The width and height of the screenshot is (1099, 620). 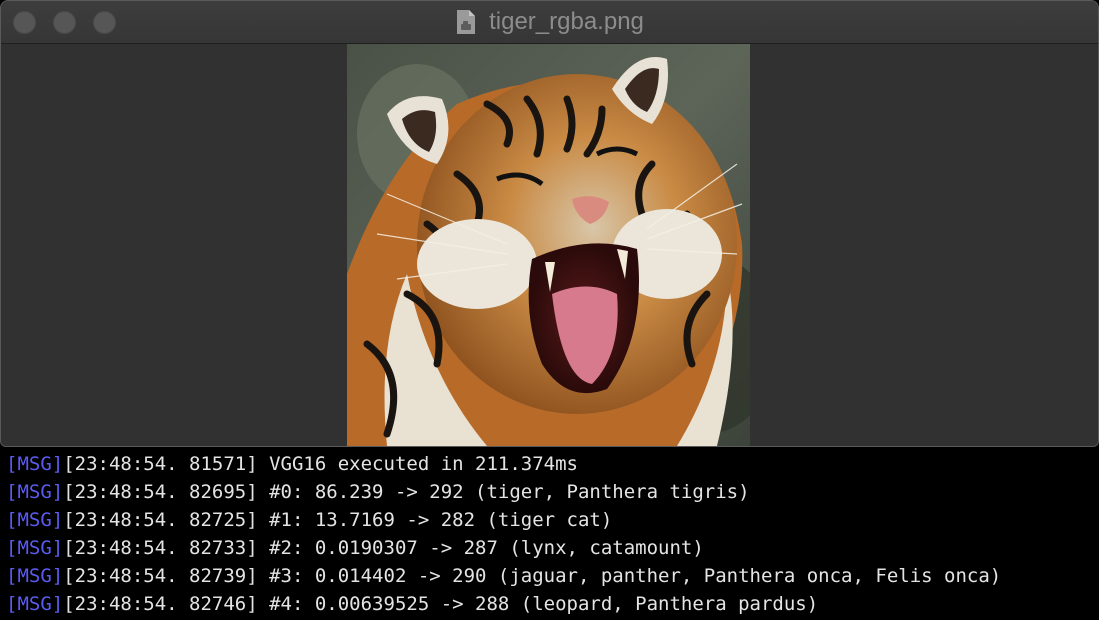 What do you see at coordinates (160, 548) in the screenshot?
I see `log-timestamp: [23:48:54. 82733]` at bounding box center [160, 548].